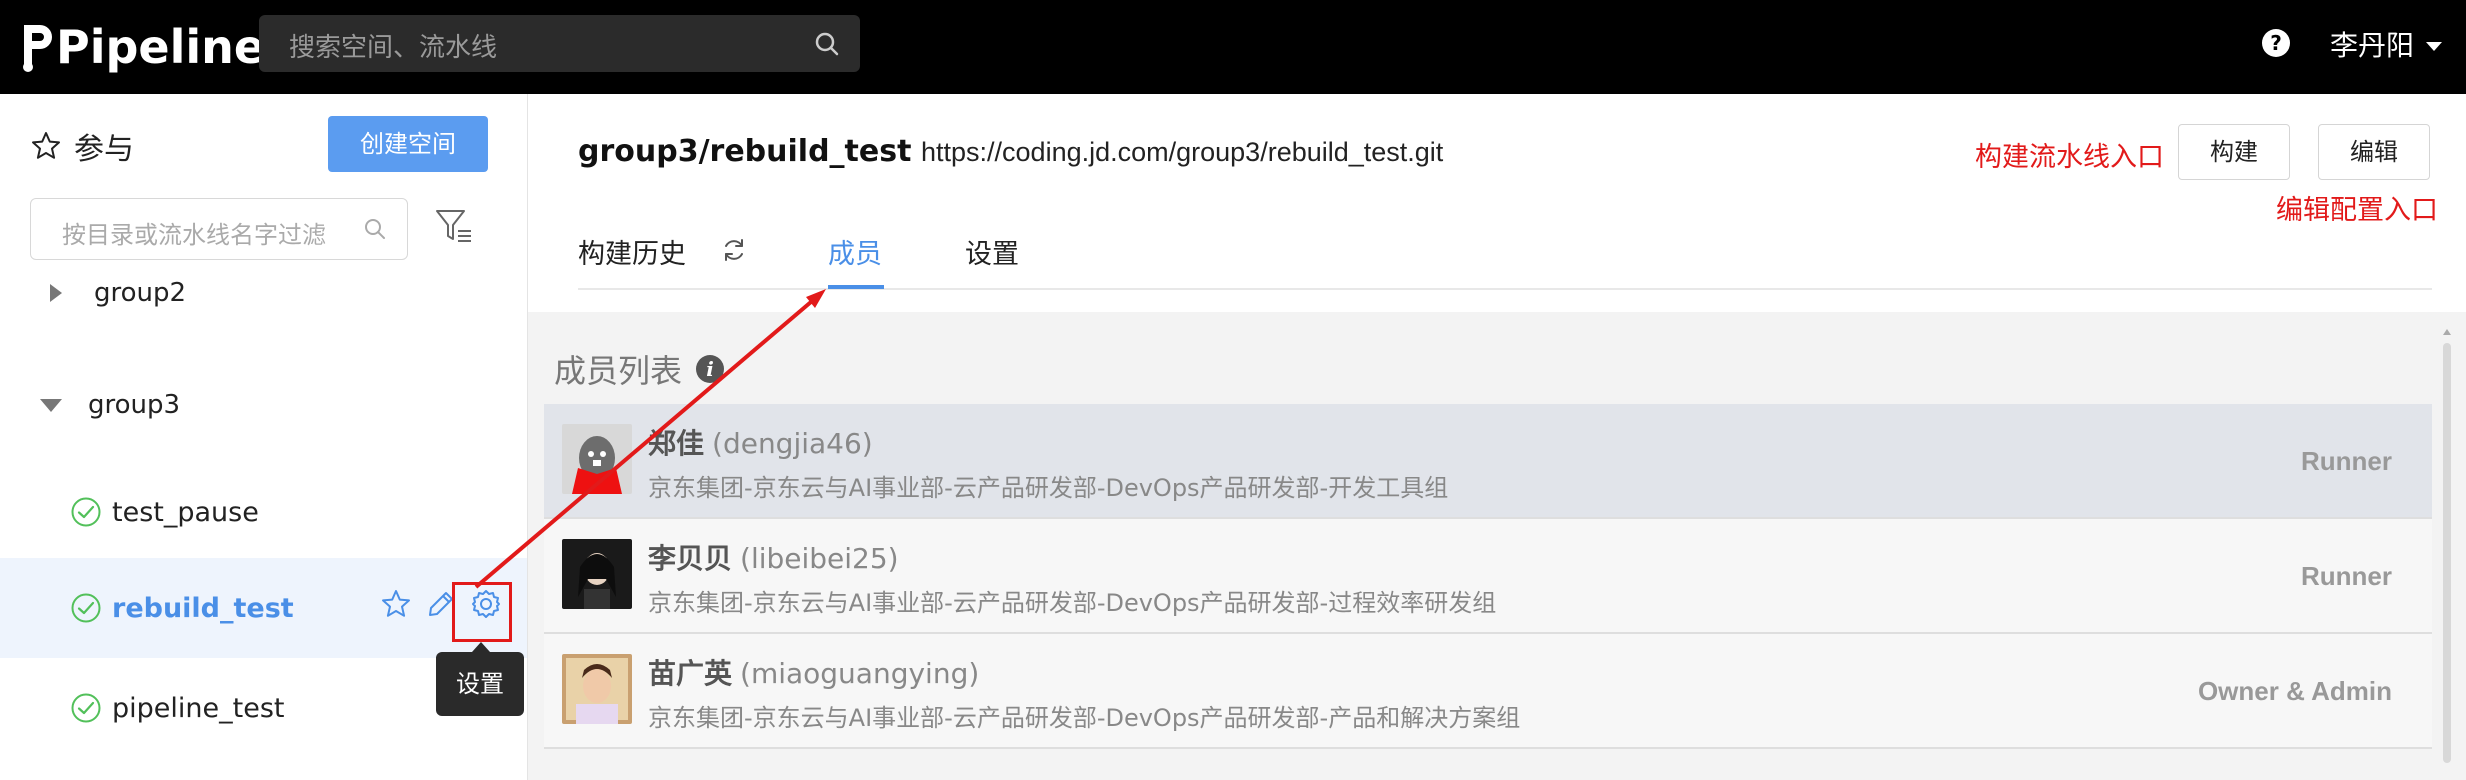 This screenshot has height=780, width=2466. I want to click on logo-text: Pipeline, so click(161, 47).